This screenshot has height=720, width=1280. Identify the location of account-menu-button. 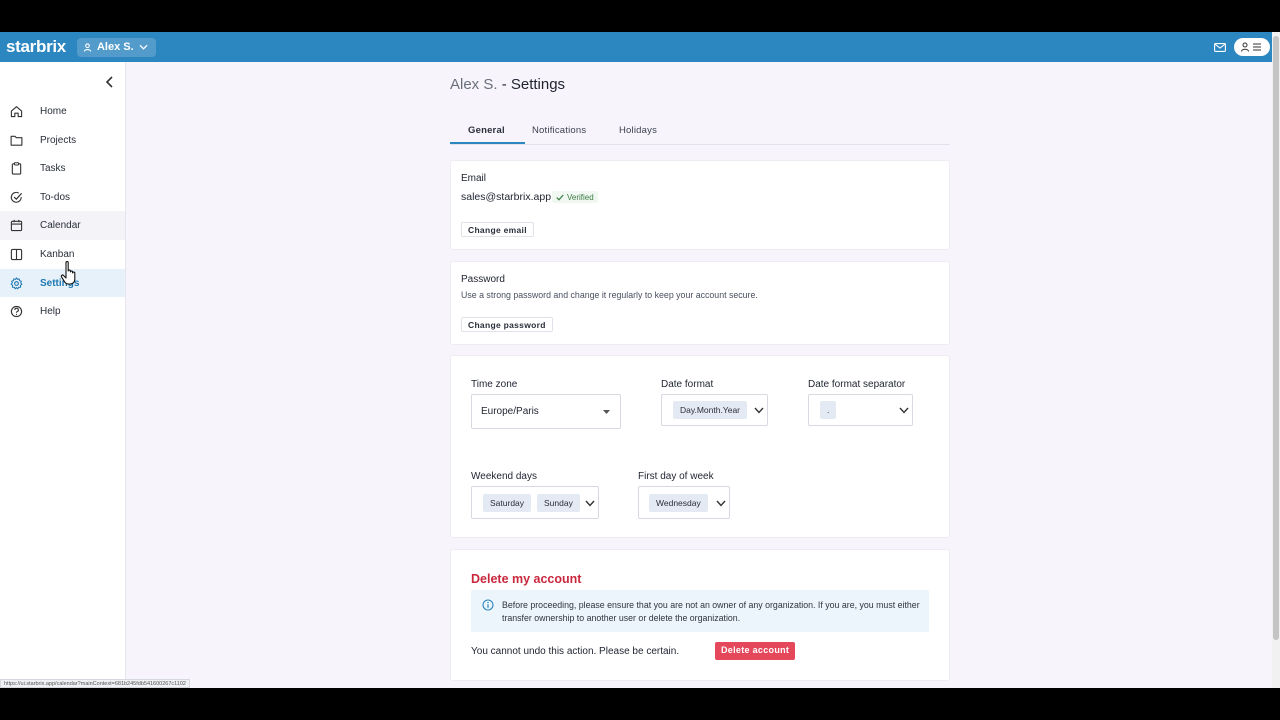
(1252, 47).